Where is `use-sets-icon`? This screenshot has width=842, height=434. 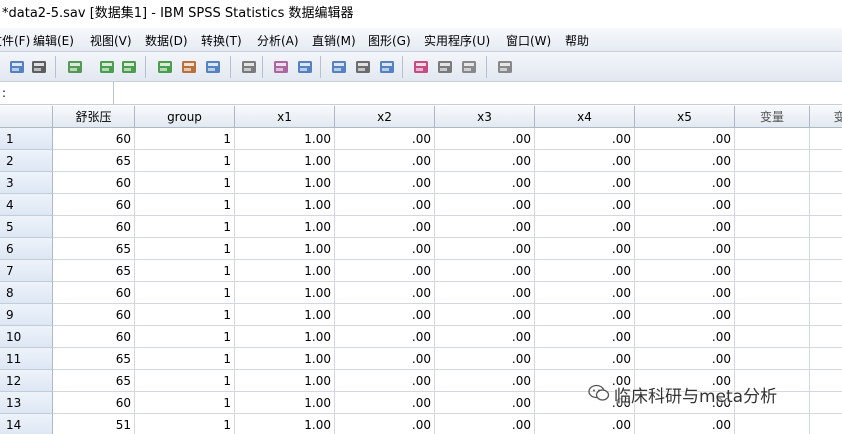 use-sets-icon is located at coordinates (445, 67).